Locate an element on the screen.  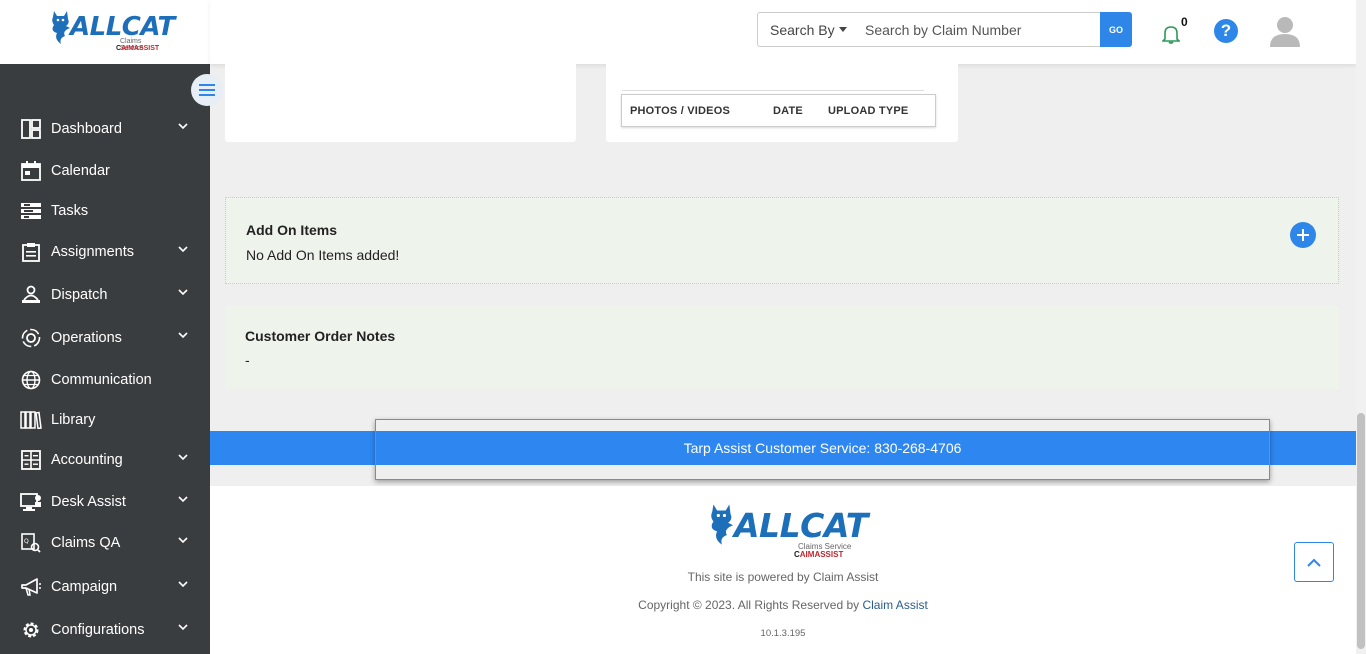
customer-order-notes-panel: Customer Order Notes - is located at coordinates (782, 347).